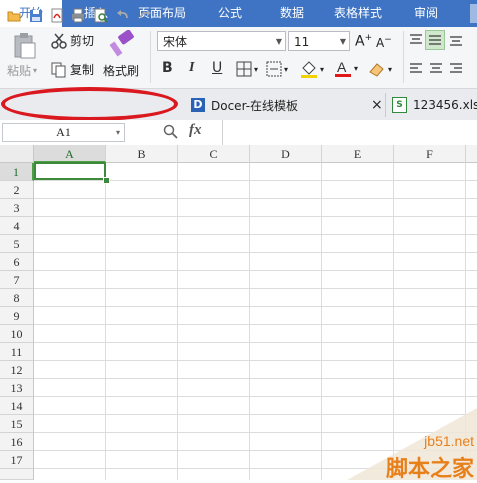  Describe the element at coordinates (17, 262) in the screenshot. I see `row-header-6: 6` at that location.